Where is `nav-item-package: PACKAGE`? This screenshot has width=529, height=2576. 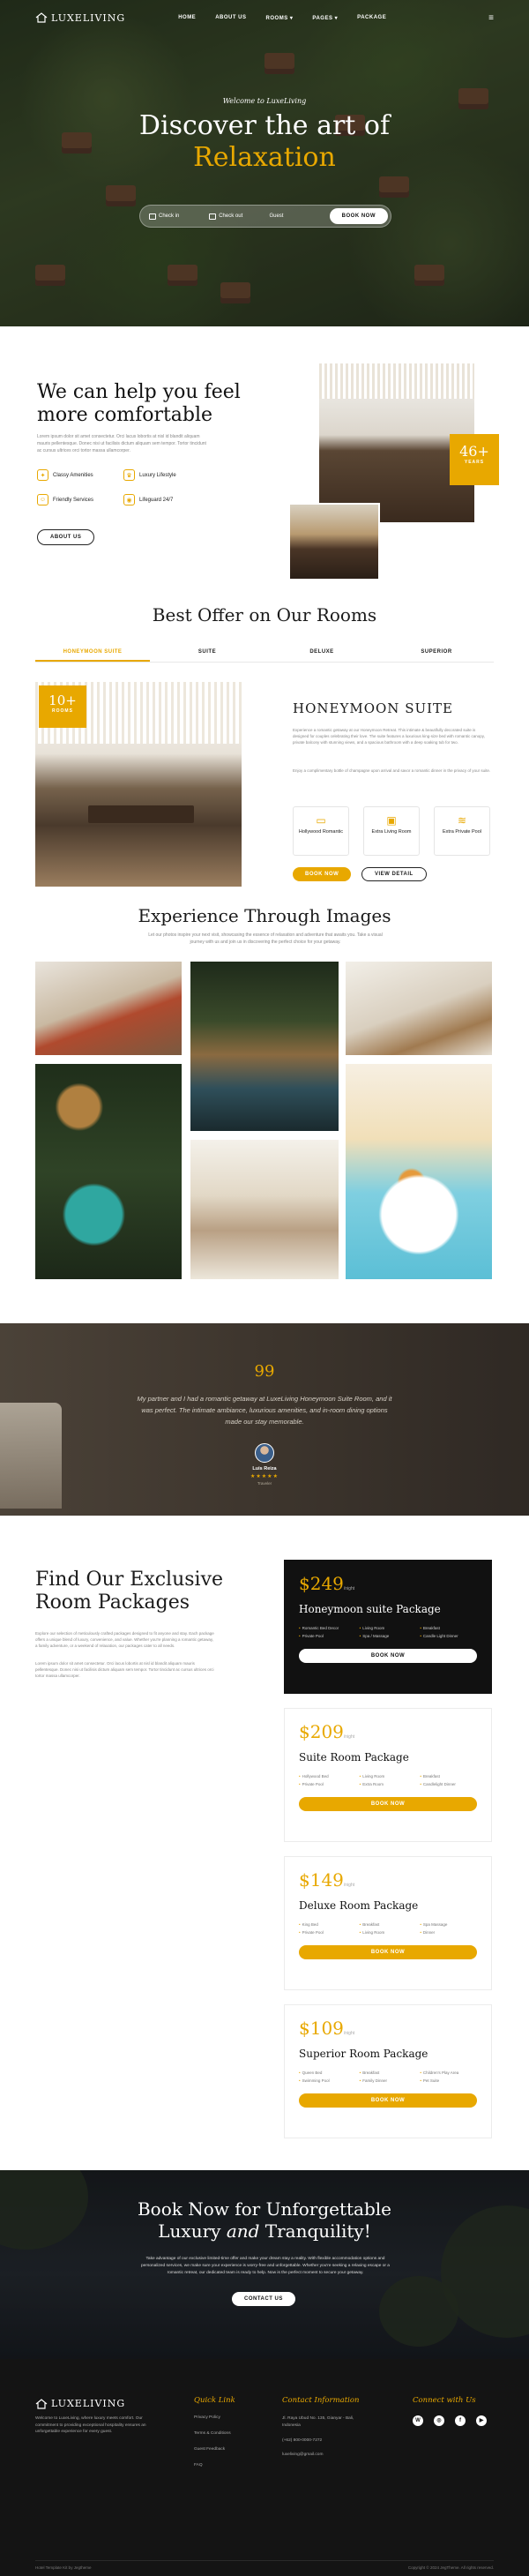
nav-item-package: PACKAGE is located at coordinates (371, 18).